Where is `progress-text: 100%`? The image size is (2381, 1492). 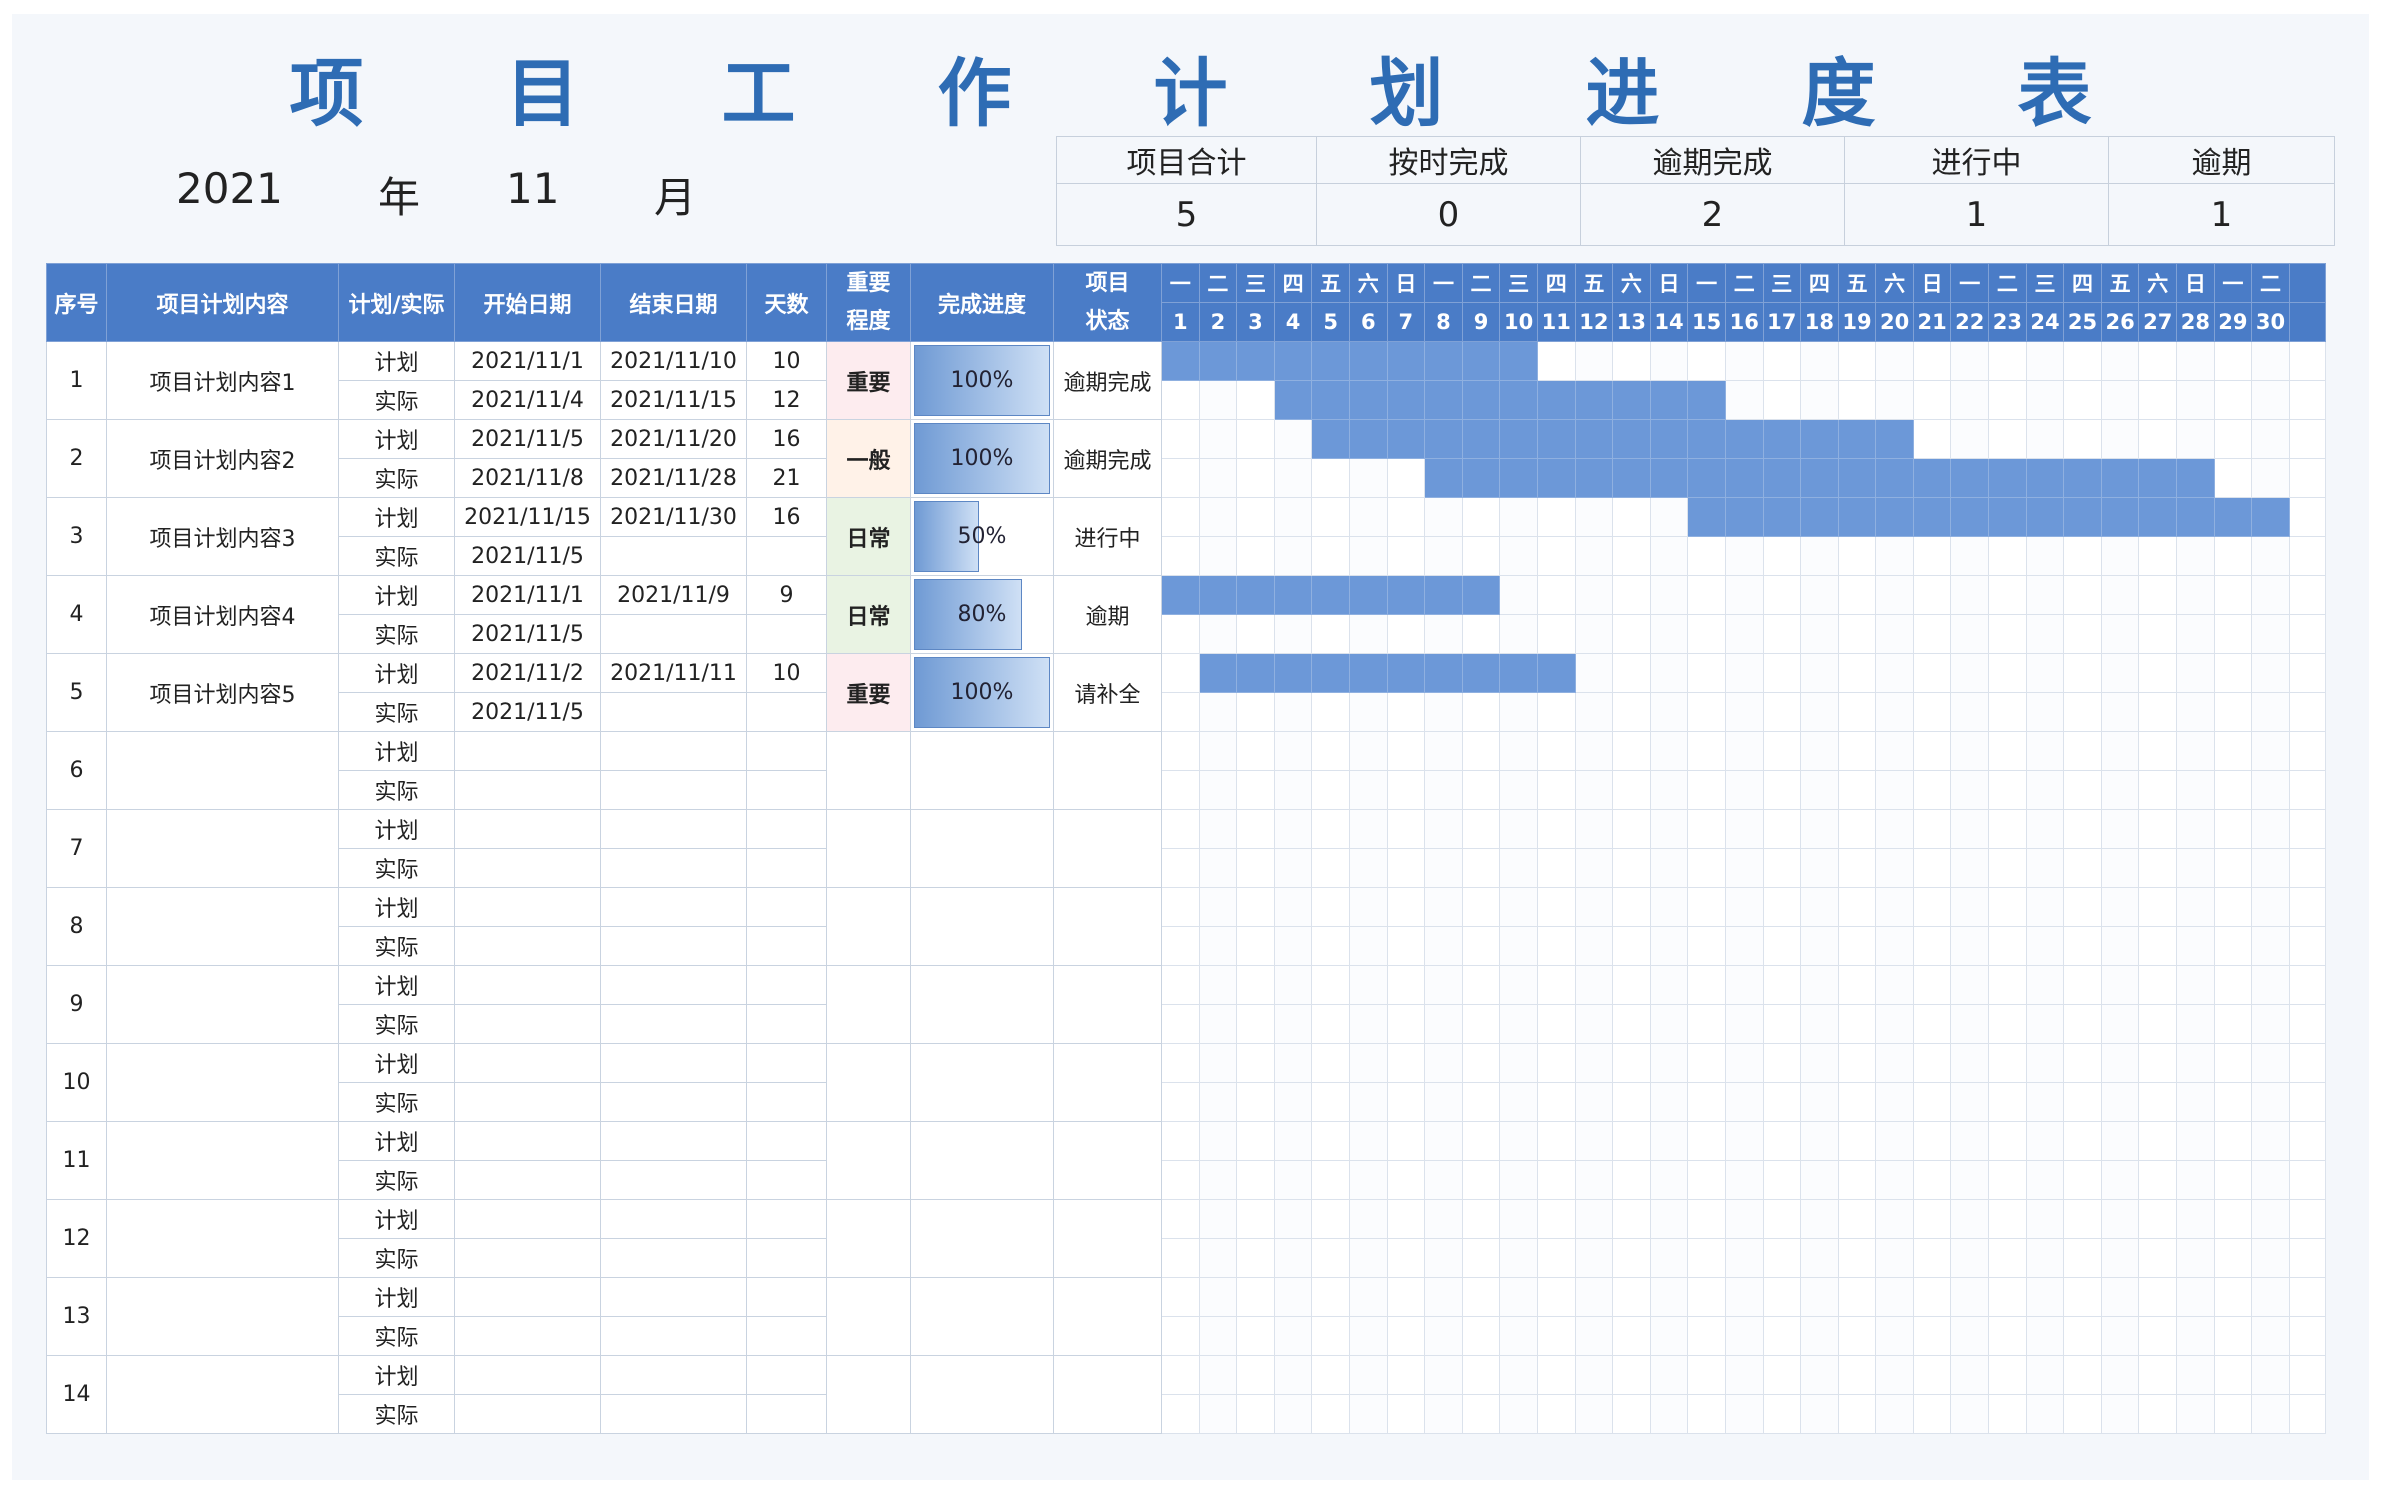
progress-text: 100% is located at coordinates (982, 458).